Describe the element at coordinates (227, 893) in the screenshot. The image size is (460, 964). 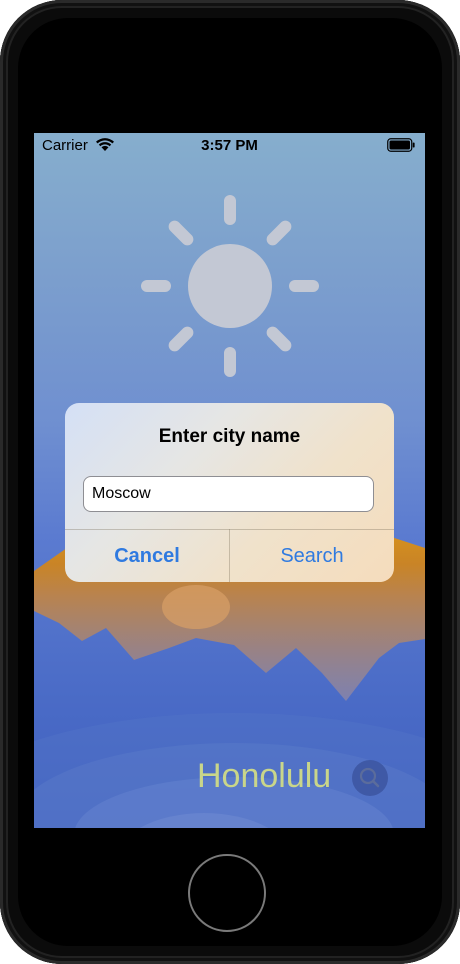
I see `home-button` at that location.